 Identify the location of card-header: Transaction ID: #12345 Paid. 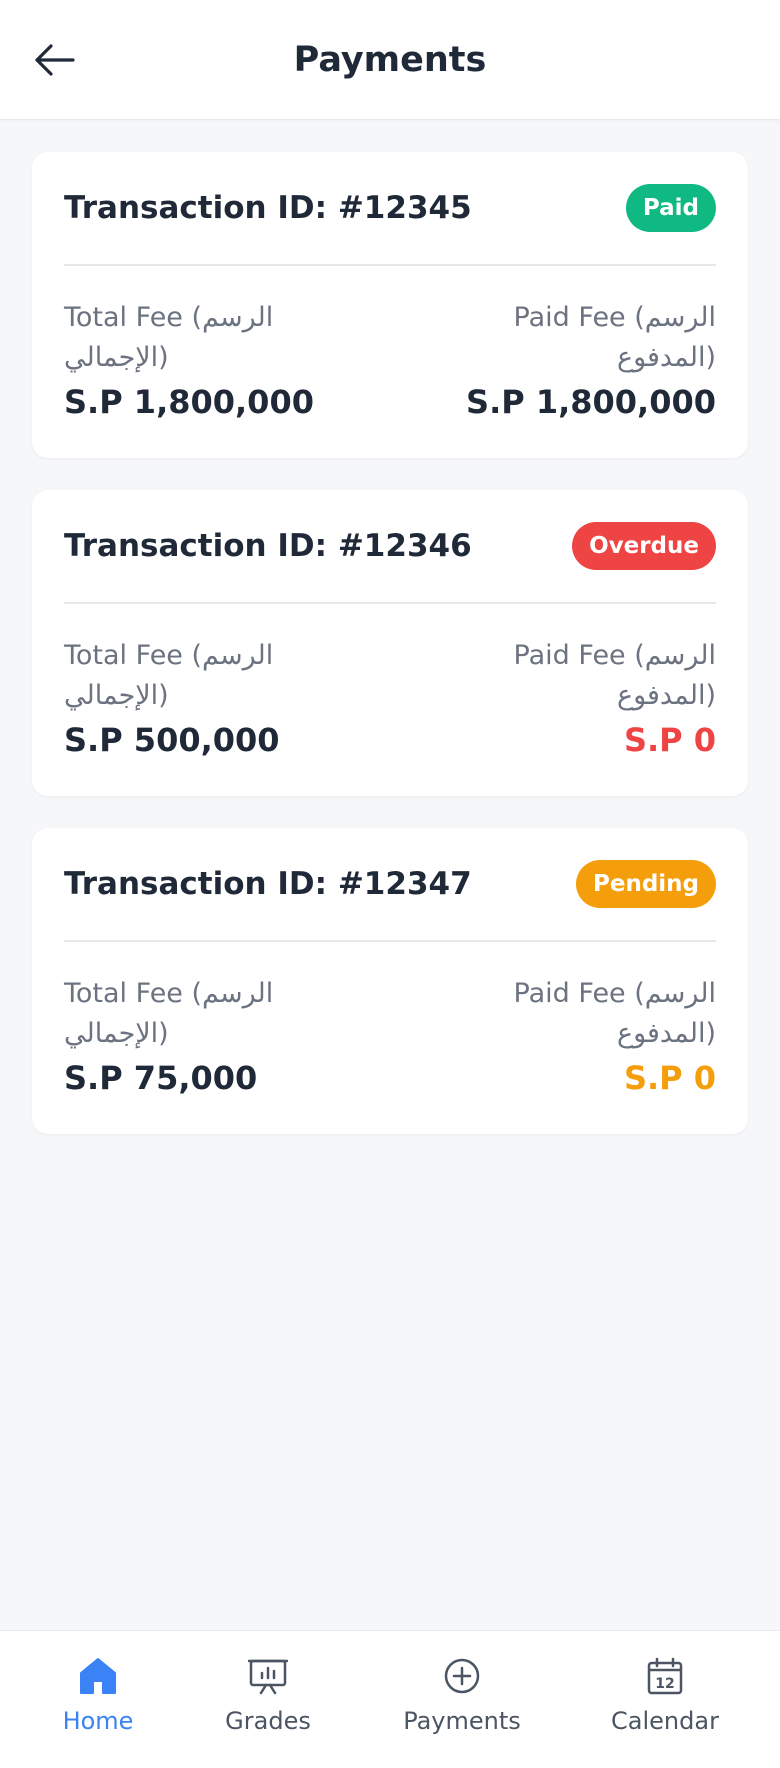
(390, 208).